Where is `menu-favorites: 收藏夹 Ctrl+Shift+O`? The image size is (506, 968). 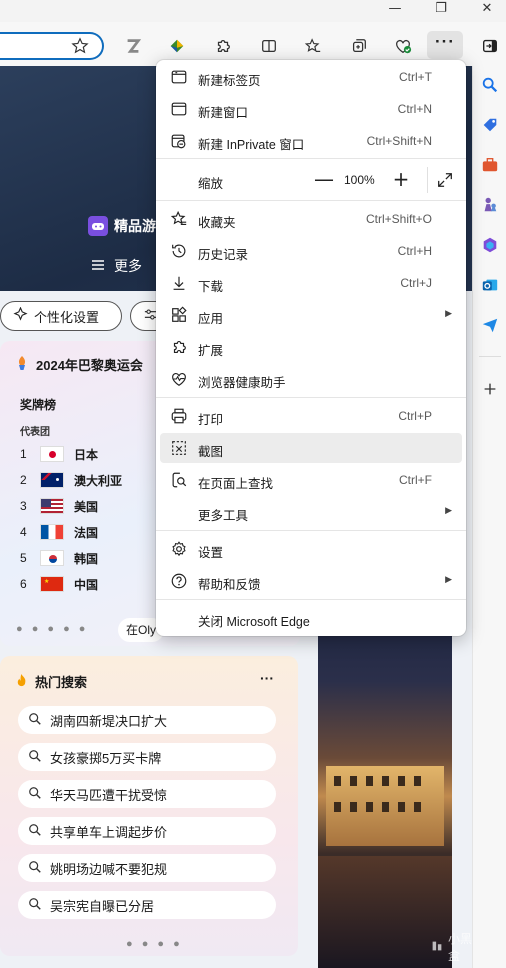
menu-favorites: 收藏夹 Ctrl+Shift+O is located at coordinates (311, 219).